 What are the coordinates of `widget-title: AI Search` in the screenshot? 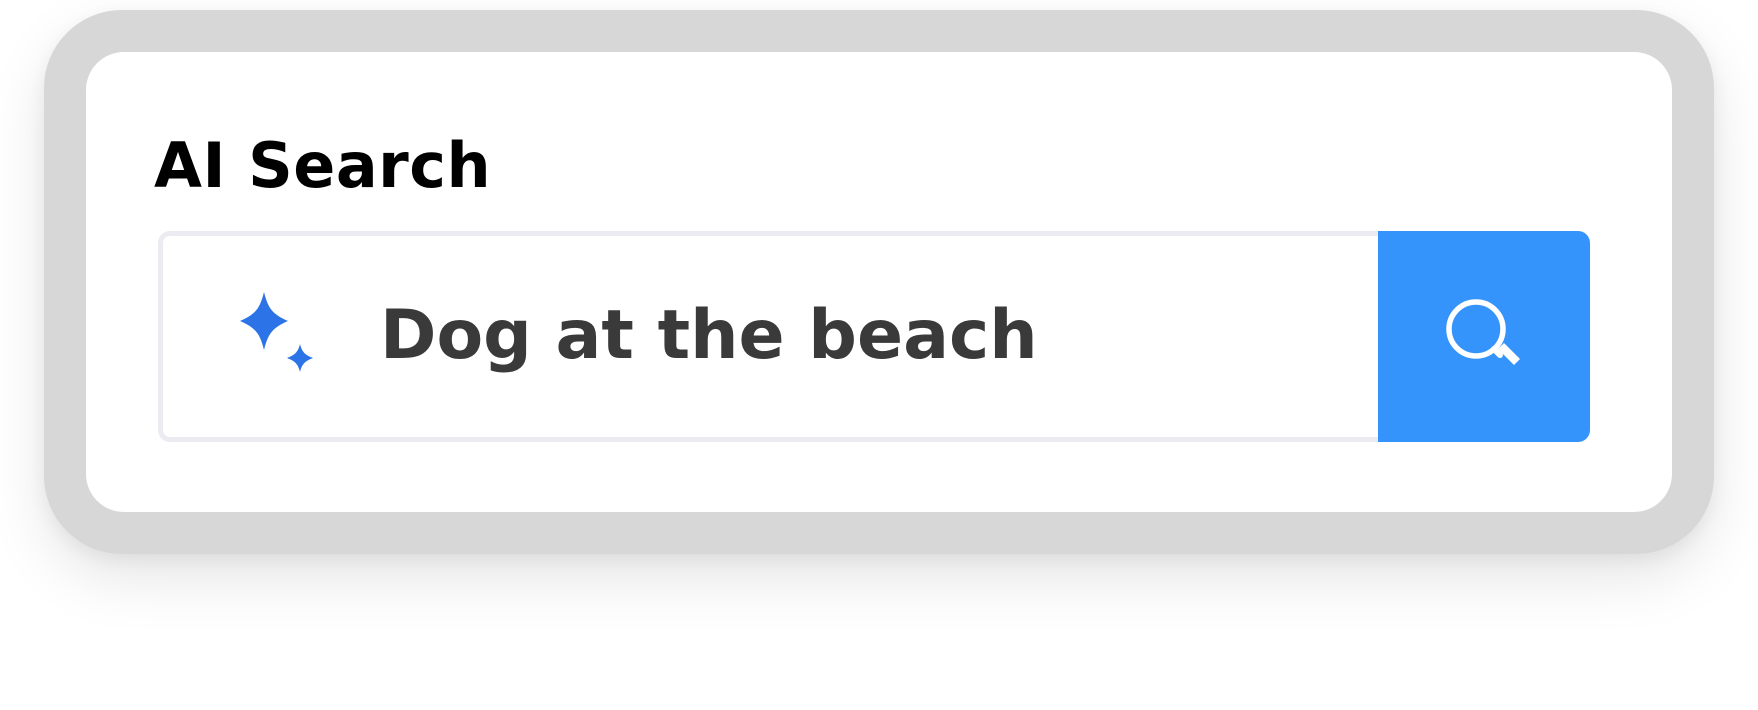 It's located at (323, 165).